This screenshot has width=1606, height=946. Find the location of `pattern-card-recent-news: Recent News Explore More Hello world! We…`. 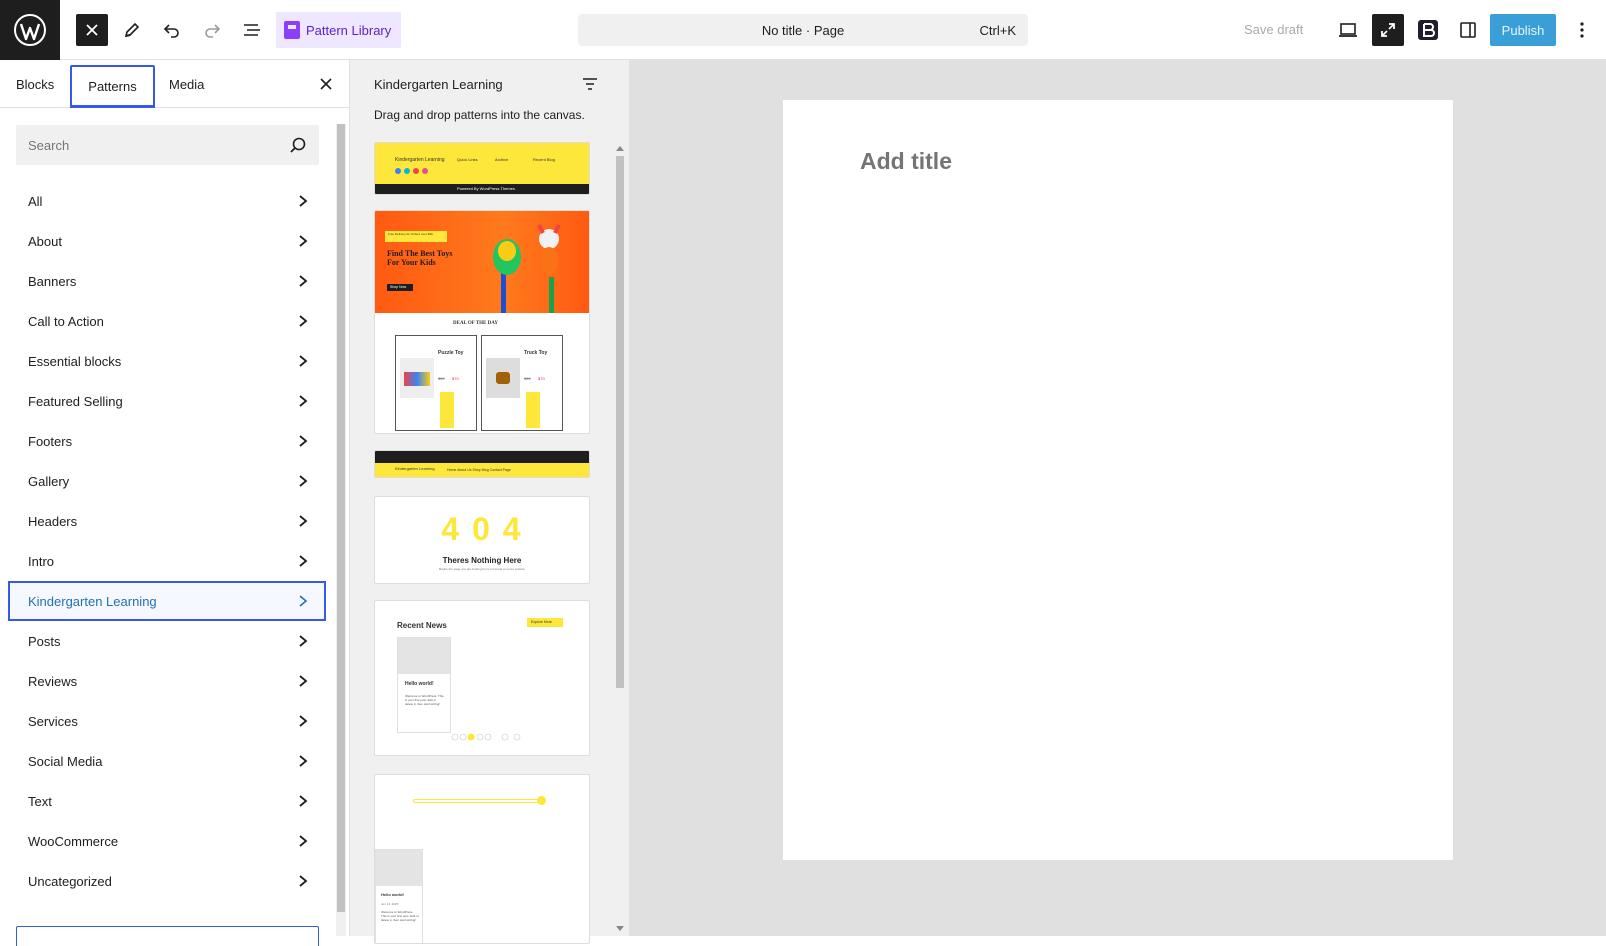

pattern-card-recent-news: Recent News Explore More Hello world! We… is located at coordinates (482, 678).